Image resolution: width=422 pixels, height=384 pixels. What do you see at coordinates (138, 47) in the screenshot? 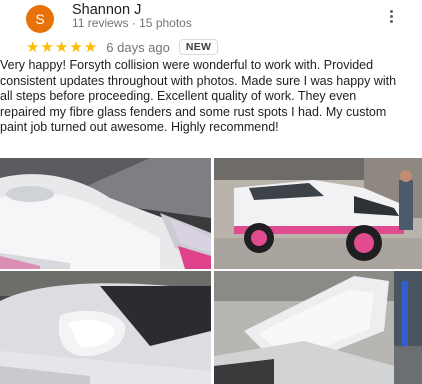
I see `review-time: 6 days ago` at bounding box center [138, 47].